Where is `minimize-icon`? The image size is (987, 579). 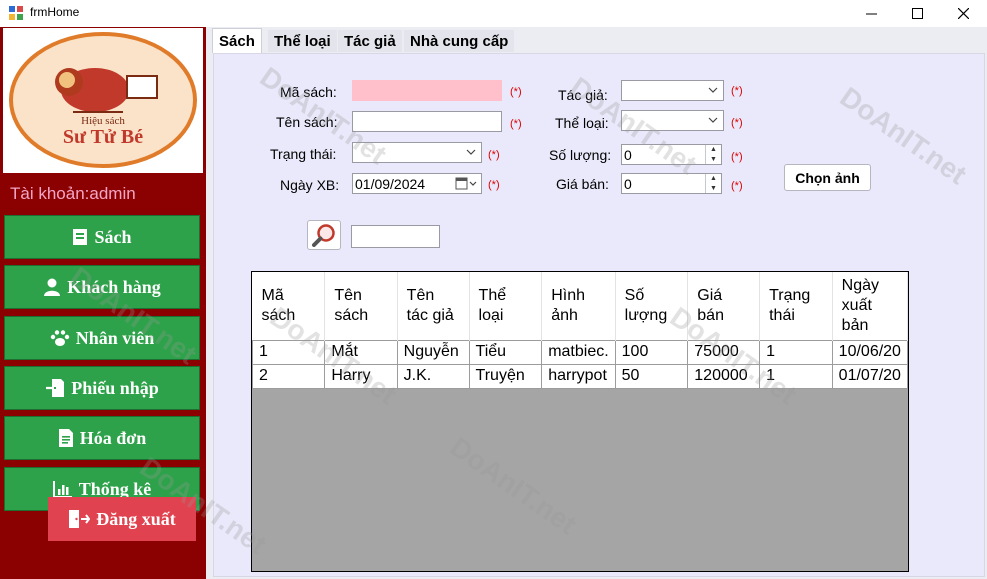
minimize-icon is located at coordinates (871, 14).